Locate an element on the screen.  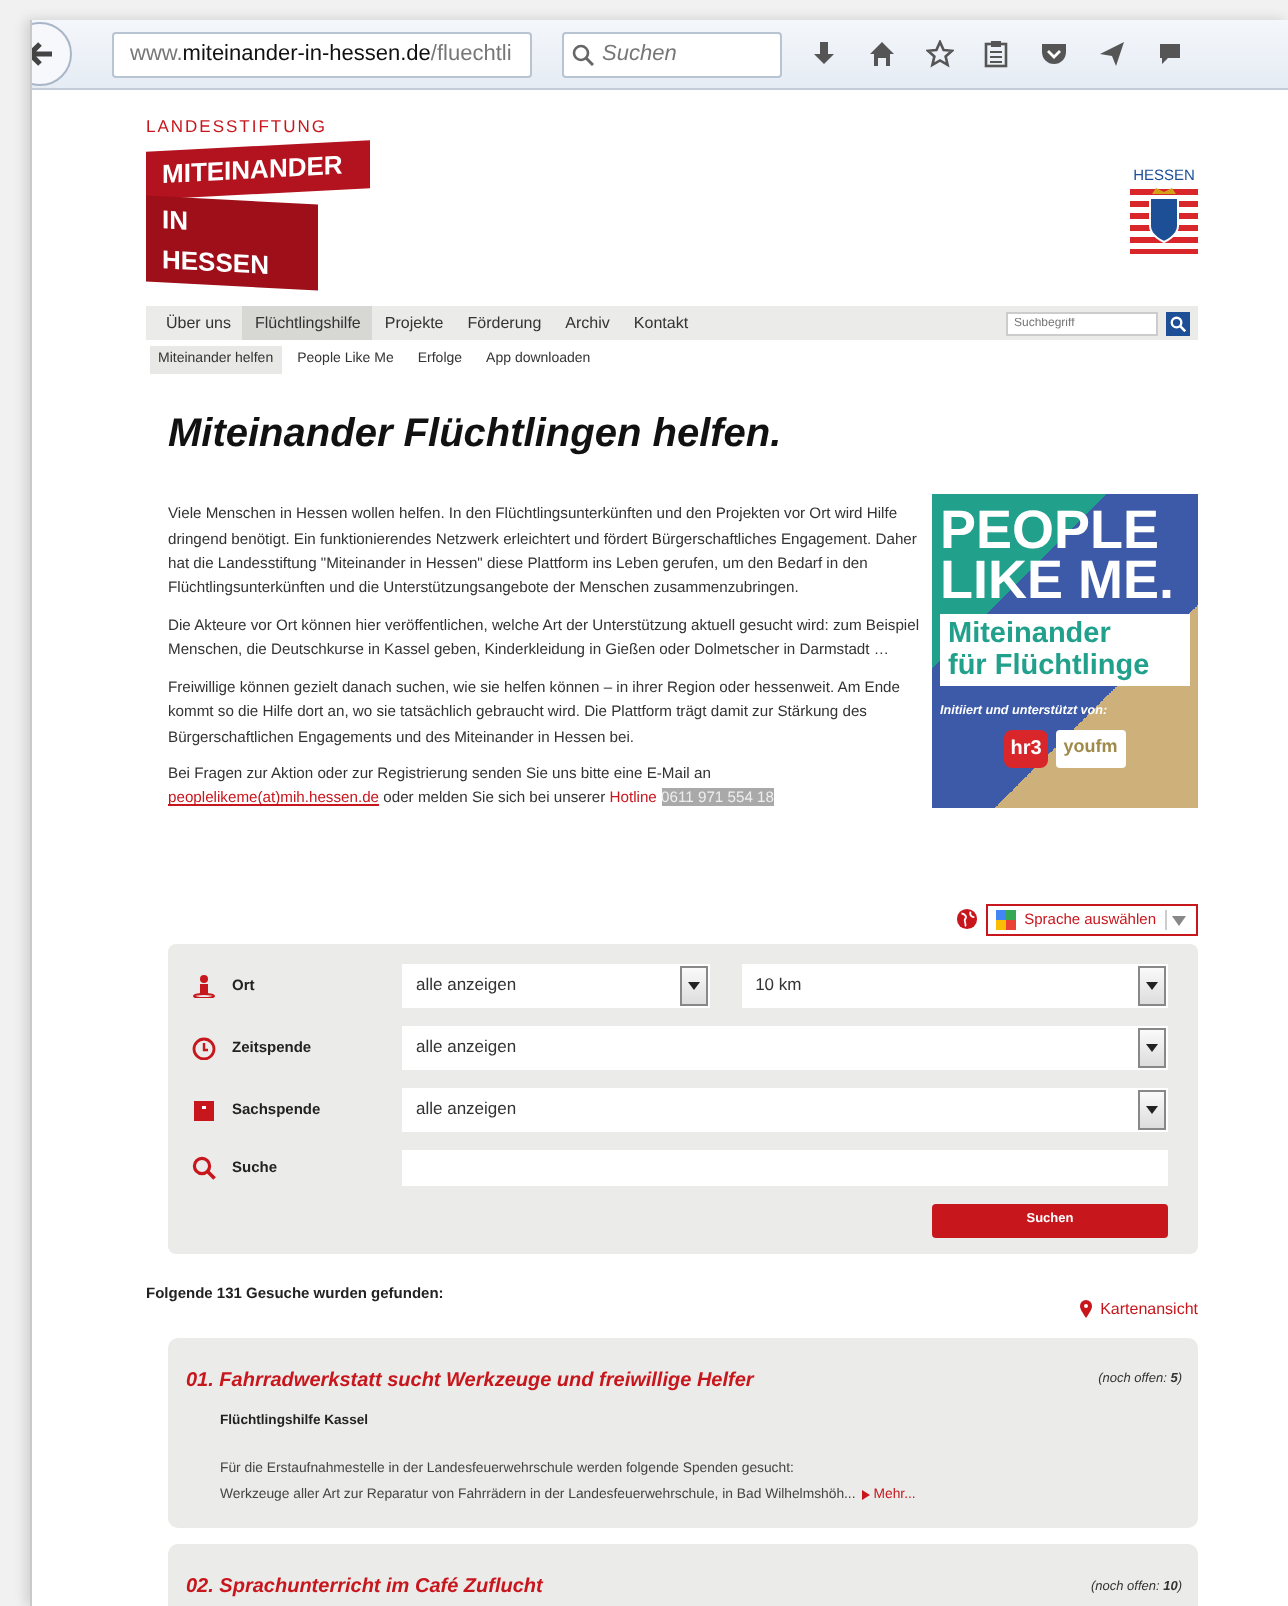
page-heading: Miteinander Flüchtlingen helfen. is located at coordinates (476, 434).